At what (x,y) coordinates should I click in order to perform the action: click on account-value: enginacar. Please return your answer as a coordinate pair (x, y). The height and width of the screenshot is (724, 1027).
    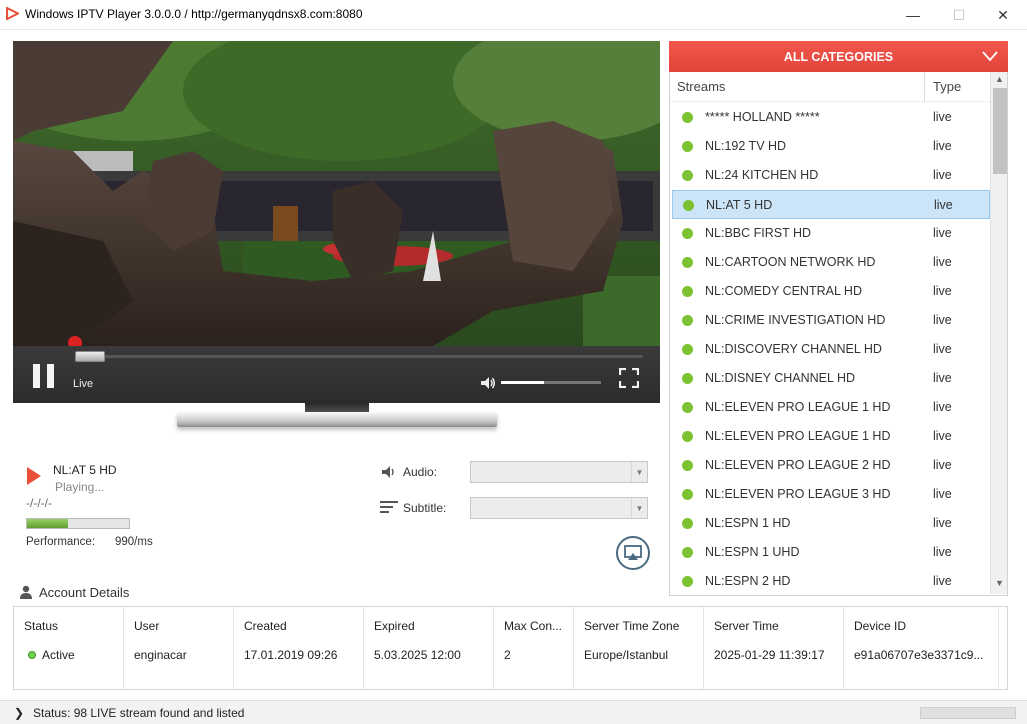
    Looking at the image, I should click on (160, 655).